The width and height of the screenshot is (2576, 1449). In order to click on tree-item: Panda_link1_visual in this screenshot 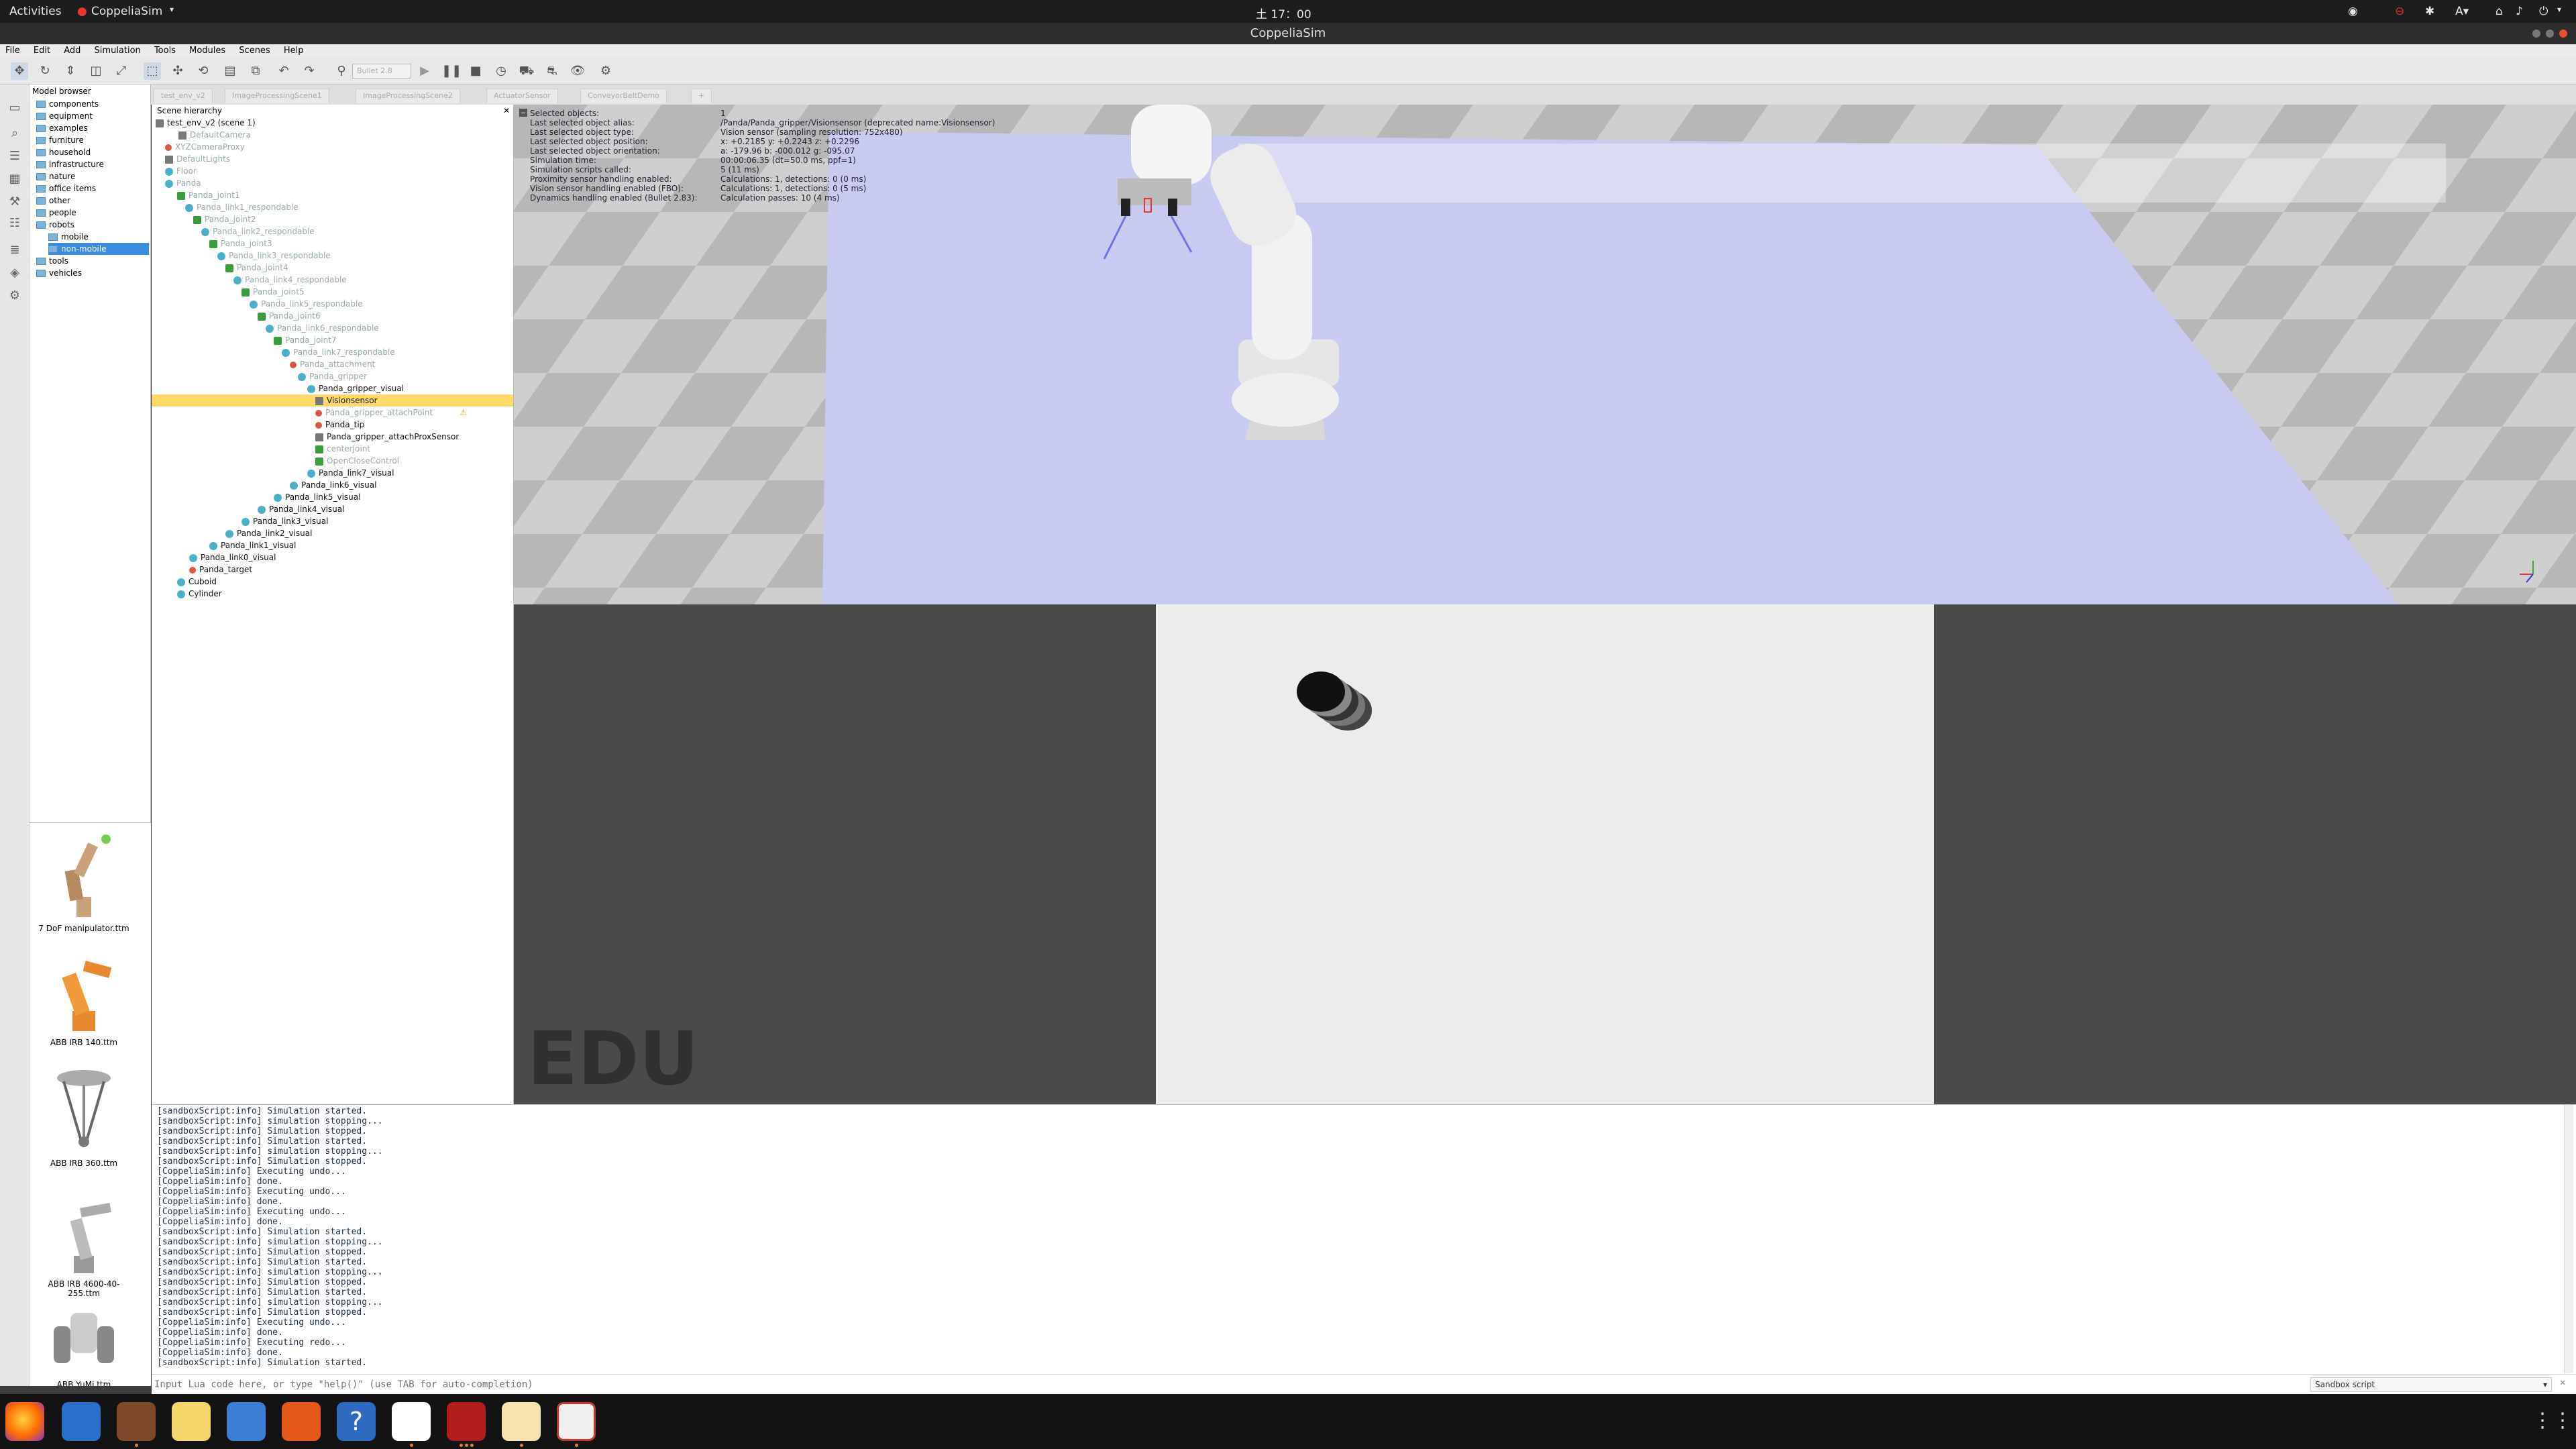, I will do `click(252, 545)`.